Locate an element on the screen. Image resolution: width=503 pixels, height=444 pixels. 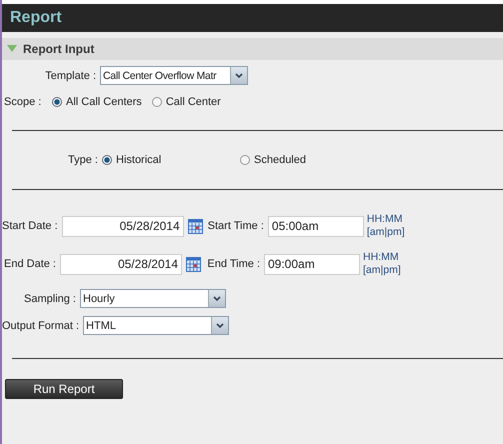
section-title: Report Input is located at coordinates (58, 49).